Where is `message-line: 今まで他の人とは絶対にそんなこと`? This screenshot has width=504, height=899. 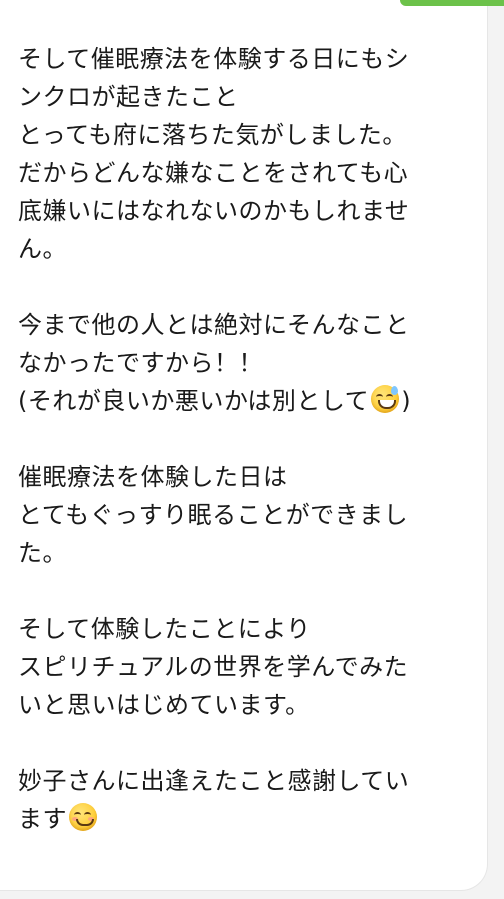
message-line: 今まで他の人とは絶対にそんなこと is located at coordinates (214, 325).